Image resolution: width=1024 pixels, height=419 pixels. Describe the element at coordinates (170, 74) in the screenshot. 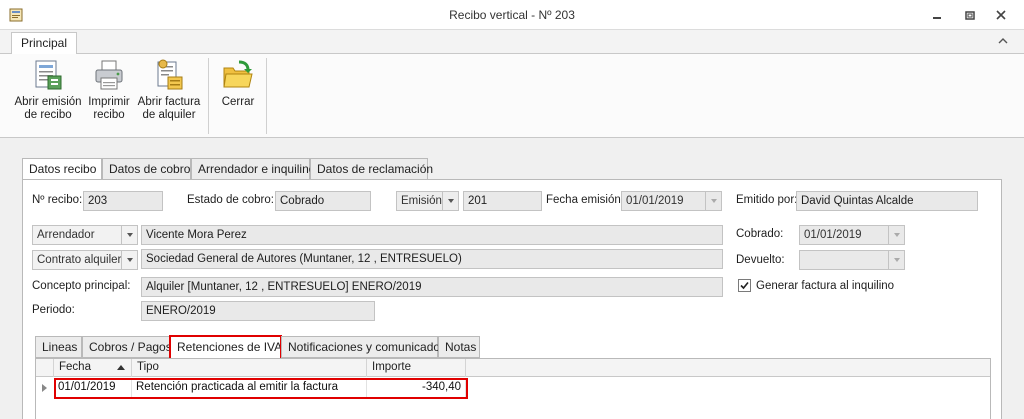

I see `invoice-icon` at that location.